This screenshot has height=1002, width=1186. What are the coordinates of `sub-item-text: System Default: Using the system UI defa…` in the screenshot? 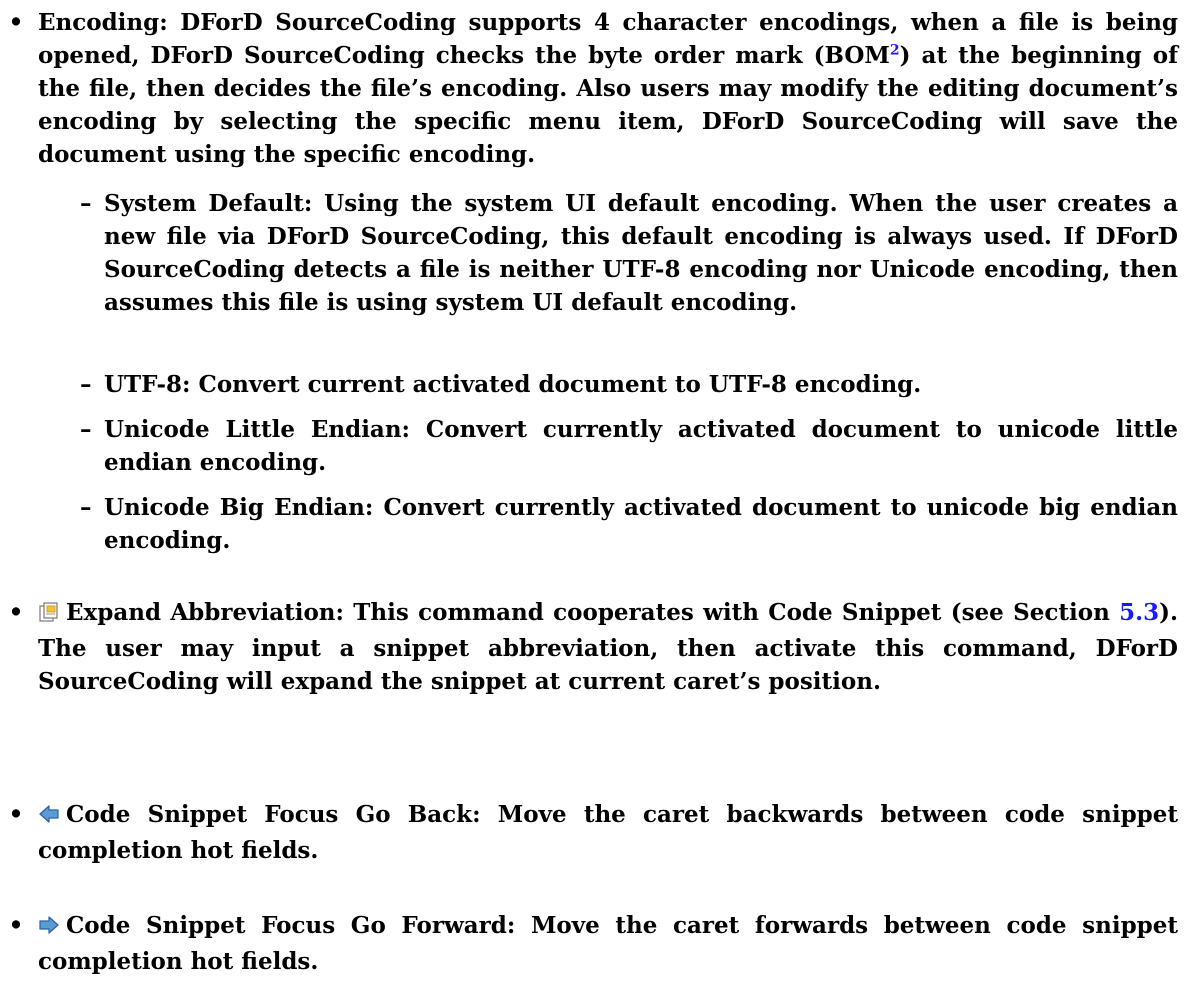 It's located at (641, 253).